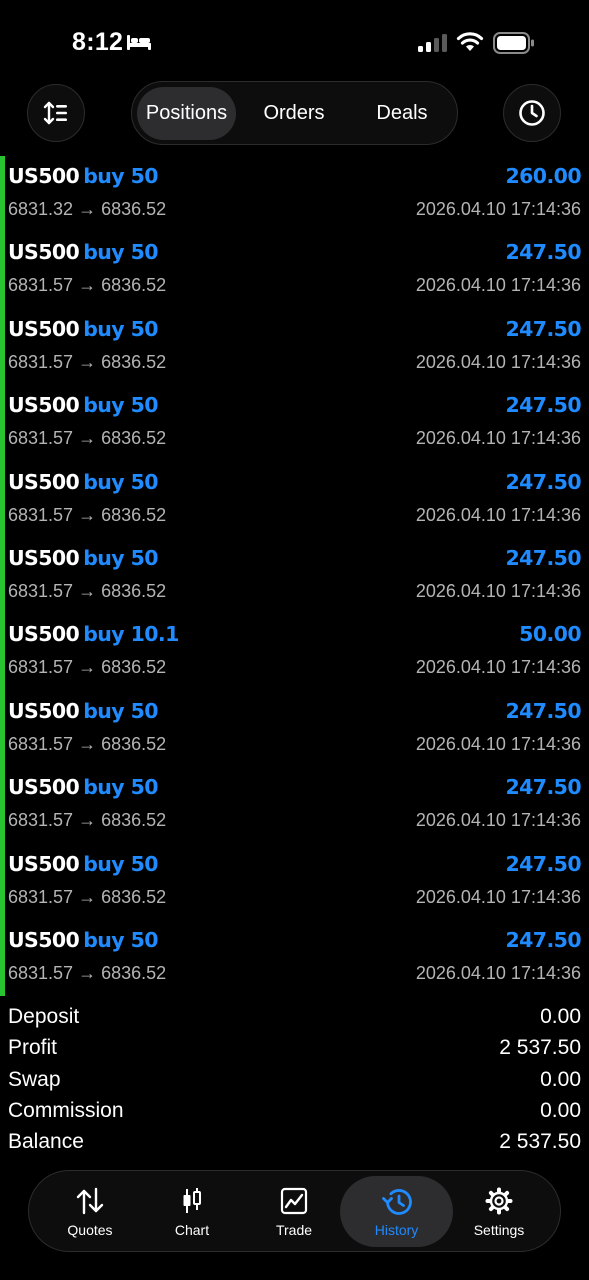  I want to click on sleep-mode-icon, so click(139, 42).